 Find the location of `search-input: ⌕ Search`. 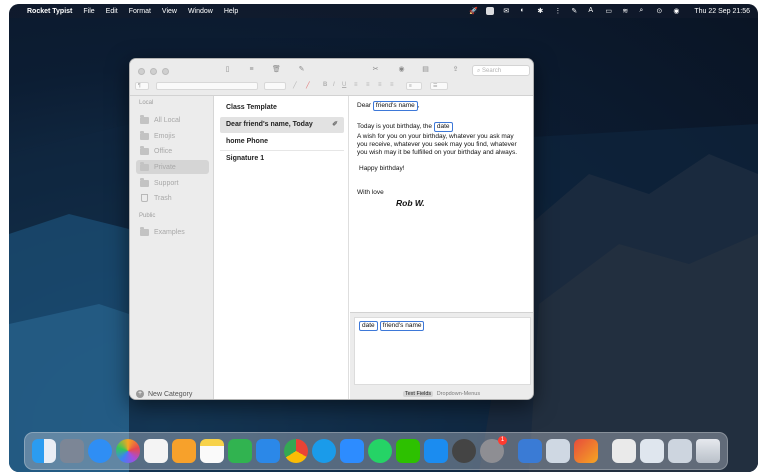

search-input: ⌕ Search is located at coordinates (501, 70).